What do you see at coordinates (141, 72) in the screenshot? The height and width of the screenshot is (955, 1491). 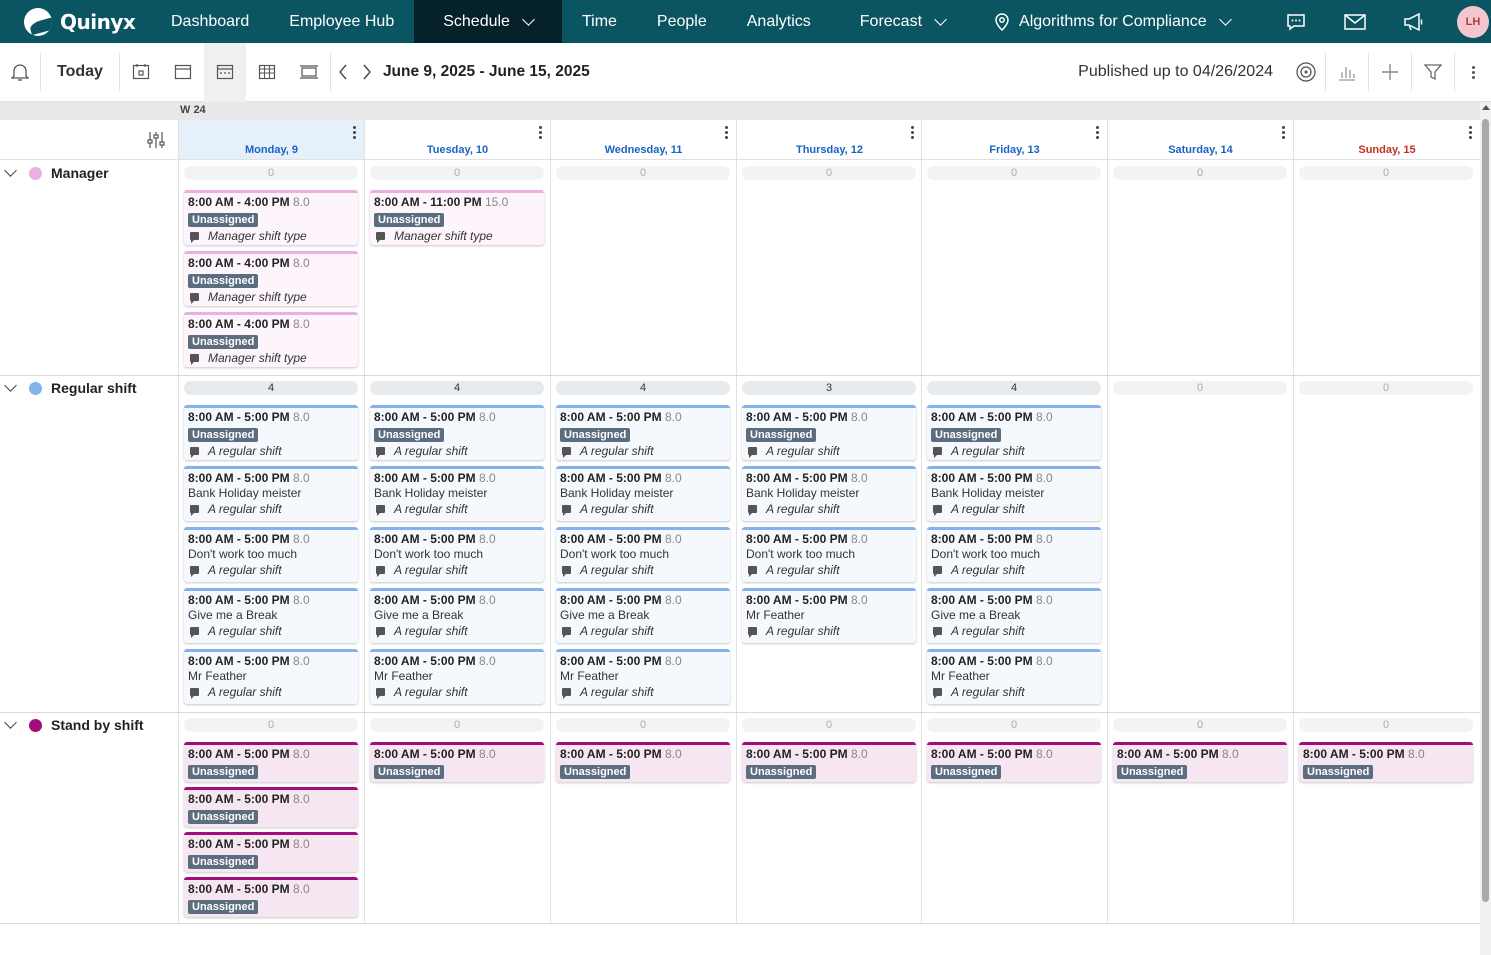 I see `day-view-button` at bounding box center [141, 72].